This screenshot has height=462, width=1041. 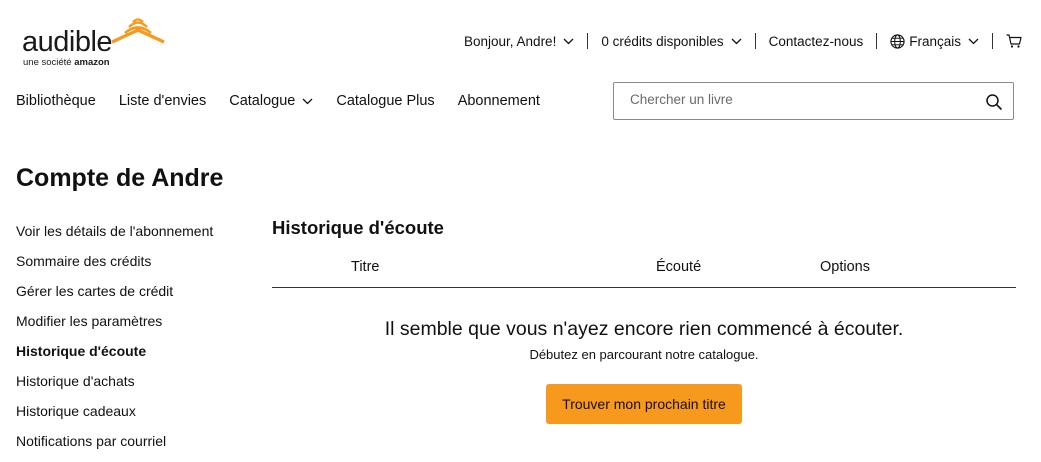 I want to click on nav-wishlist-label: Liste d'envies, so click(x=162, y=101).